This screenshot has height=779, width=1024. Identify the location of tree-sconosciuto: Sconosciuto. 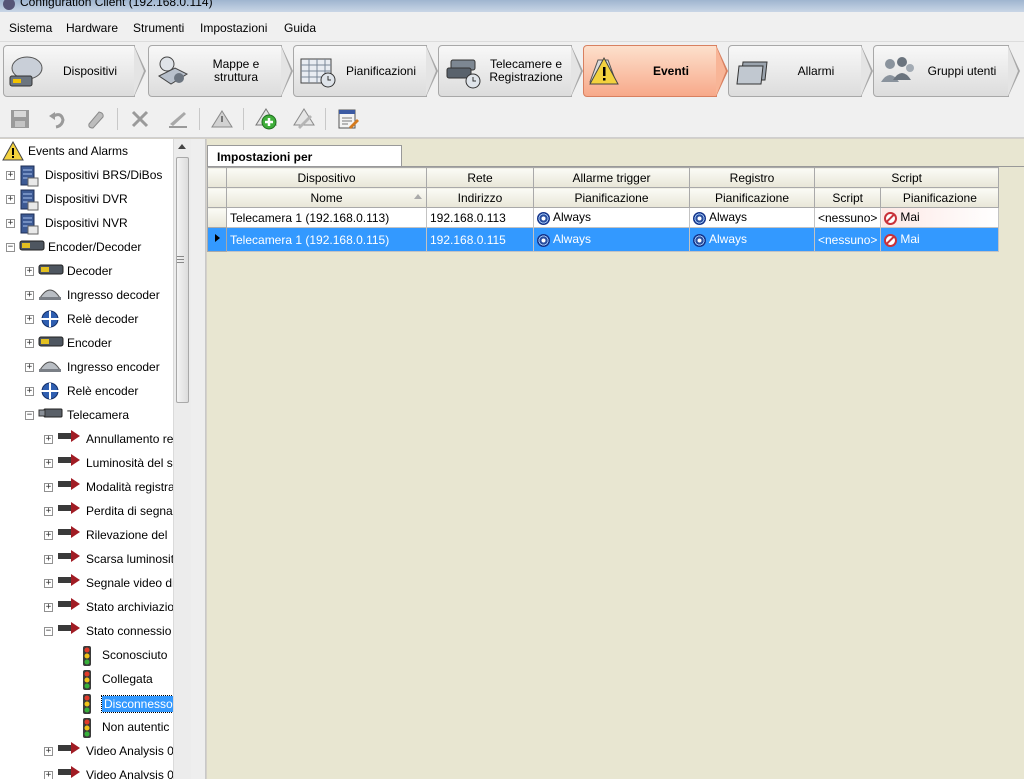
(86, 655).